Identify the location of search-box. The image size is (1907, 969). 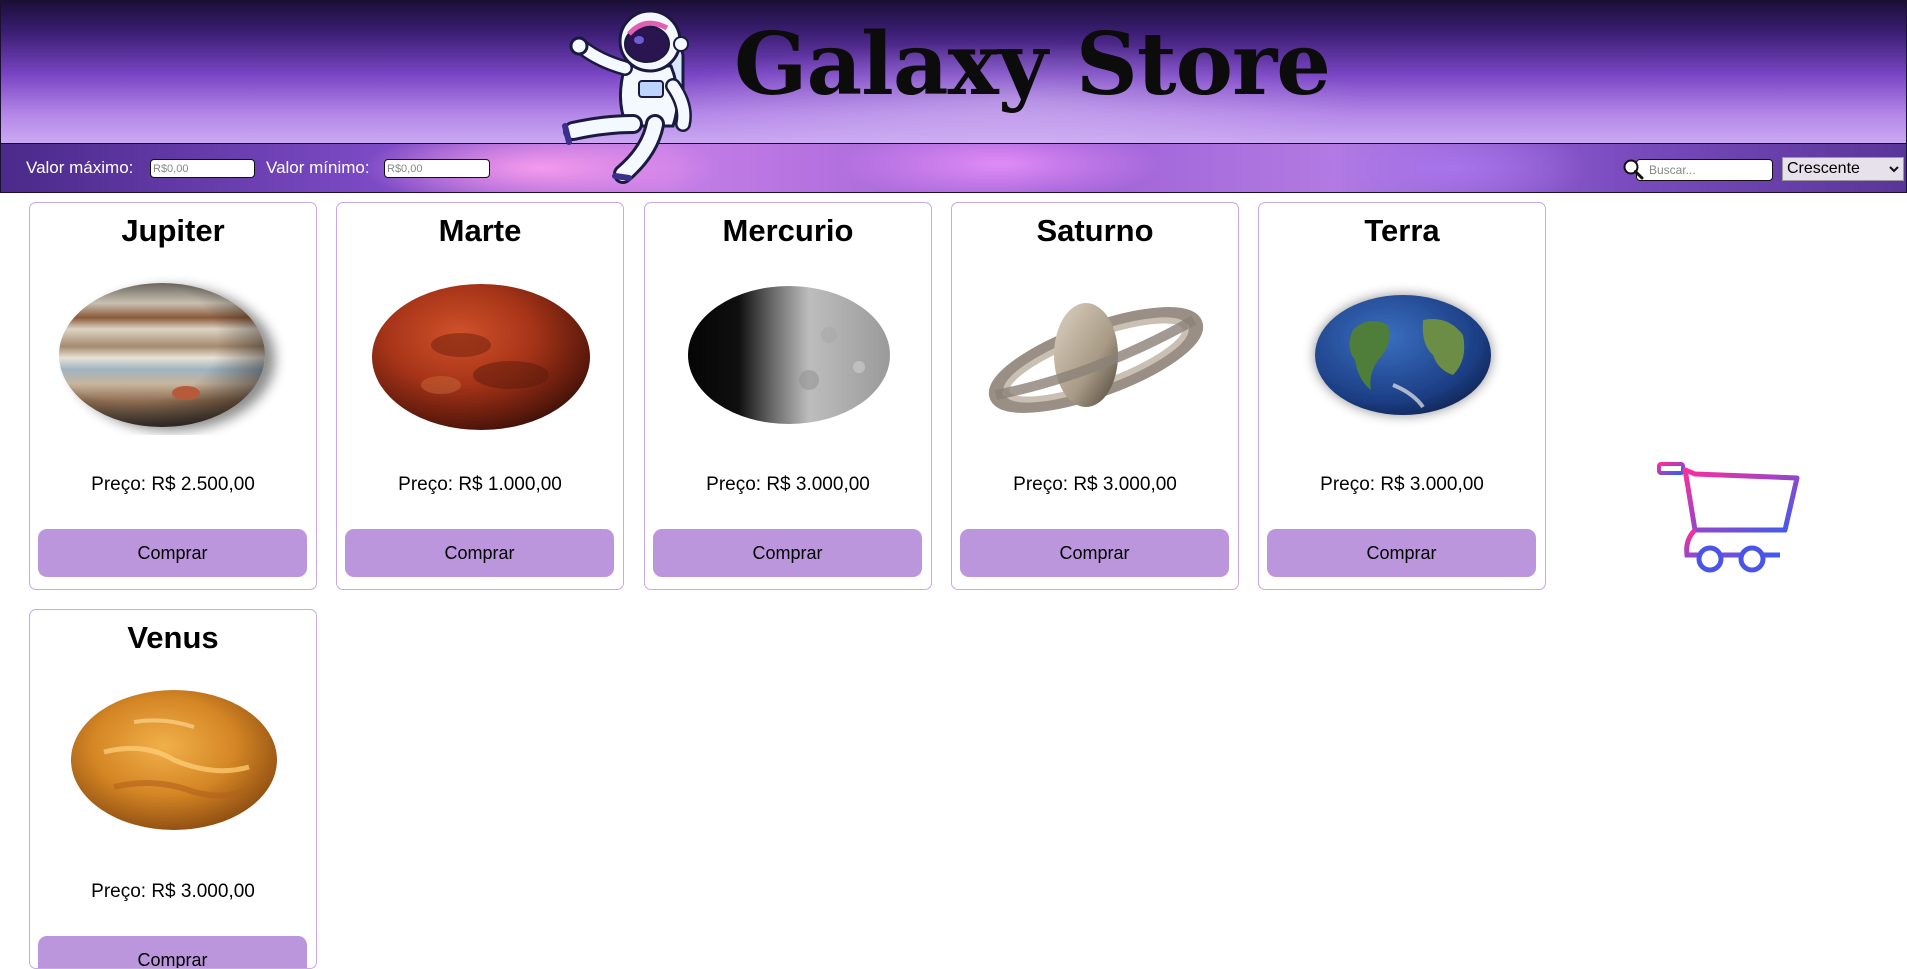
(1697, 169).